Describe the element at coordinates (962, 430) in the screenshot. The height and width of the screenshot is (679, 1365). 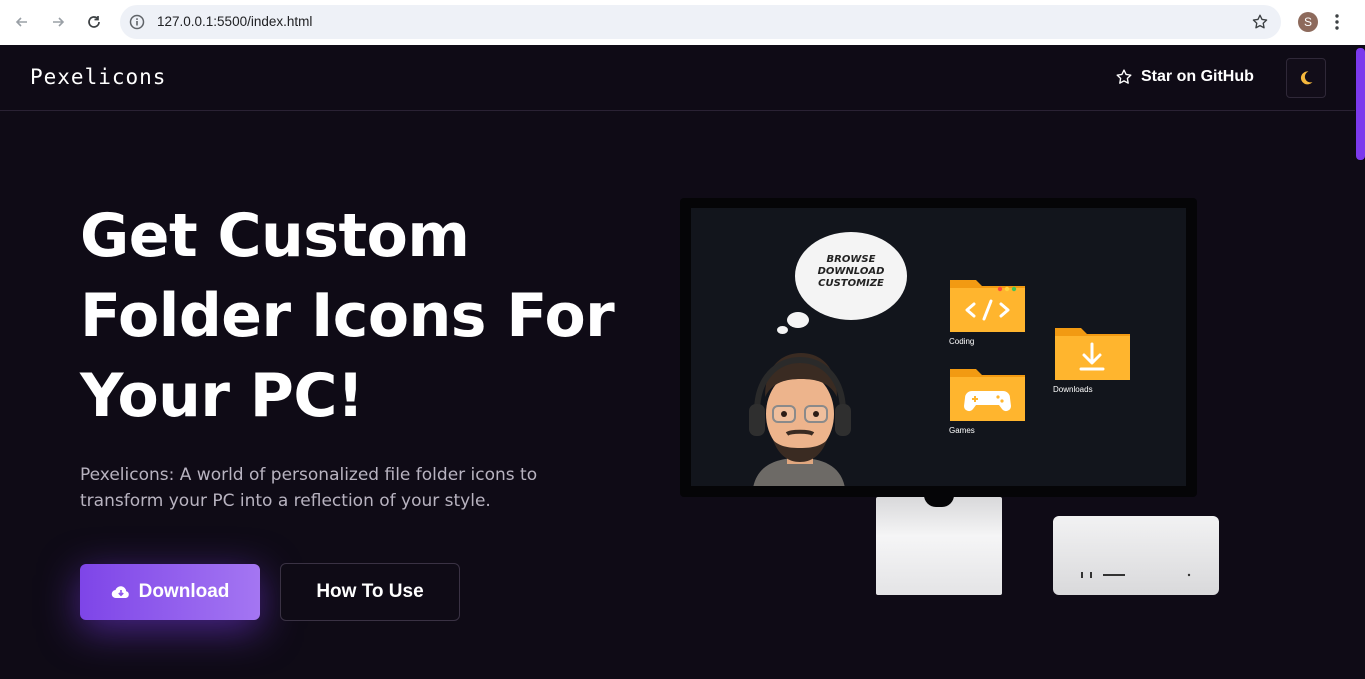
I see `folder-games-label: Games` at that location.